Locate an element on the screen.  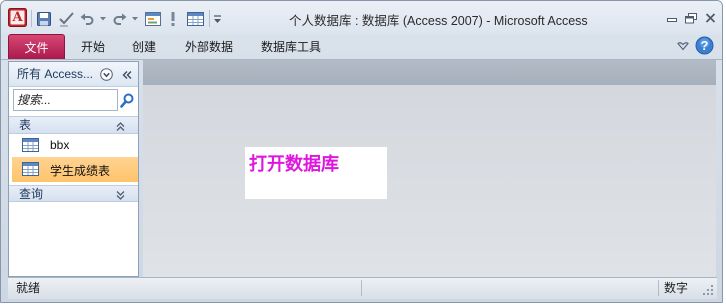
nav-item-bbx: bbx is located at coordinates (73, 145).